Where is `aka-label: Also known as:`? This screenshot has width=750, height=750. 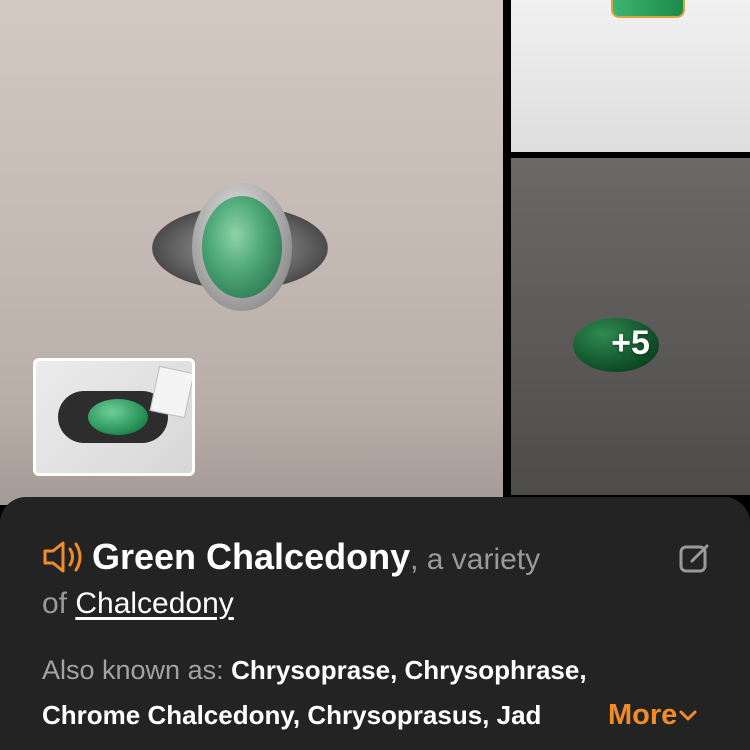 aka-label: Also known as: is located at coordinates (133, 670).